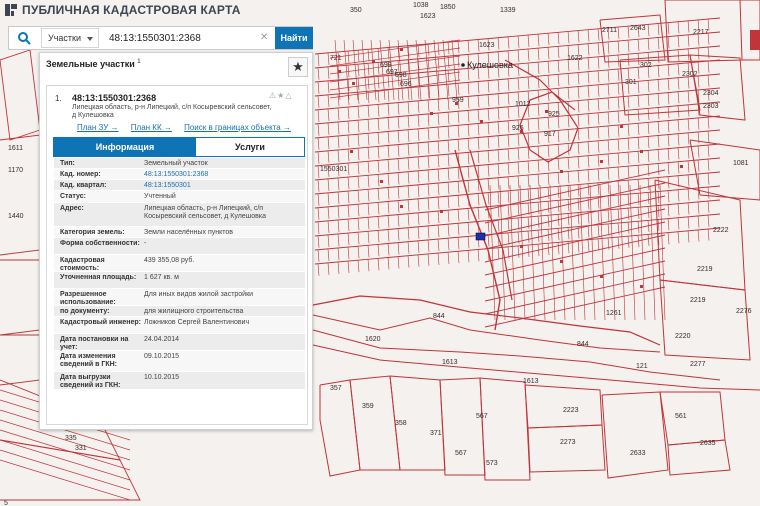  Describe the element at coordinates (373, 339) in the screenshot. I see `parcel-label: 1620` at that location.